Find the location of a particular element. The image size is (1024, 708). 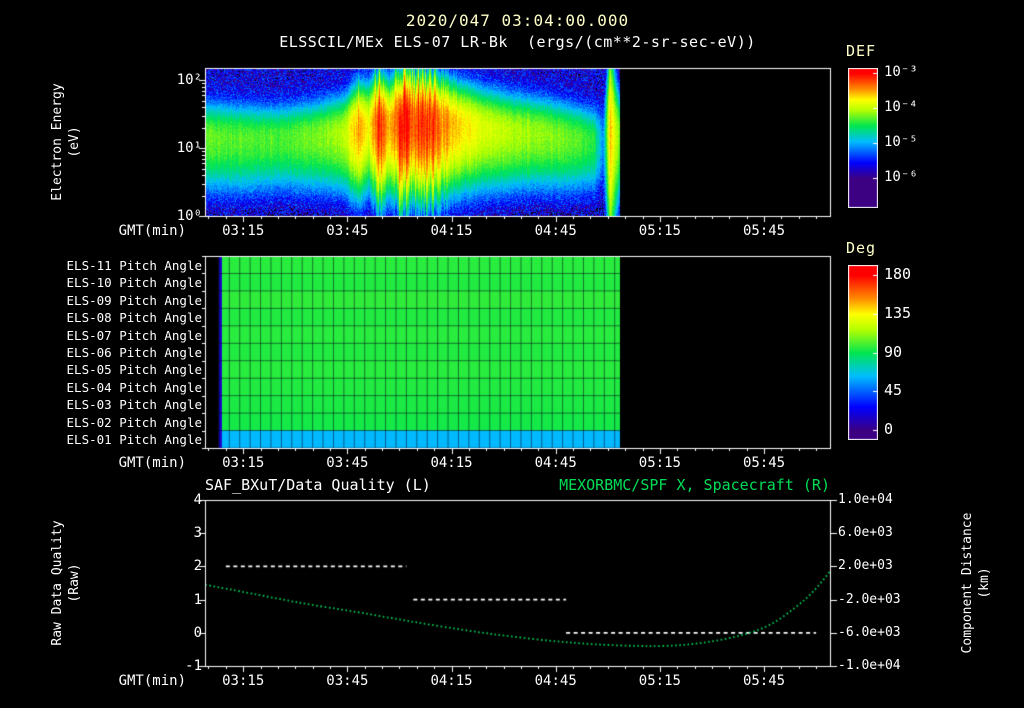

timeseries-right-y-tick-label: 6.0e+03 is located at coordinates (865, 533).